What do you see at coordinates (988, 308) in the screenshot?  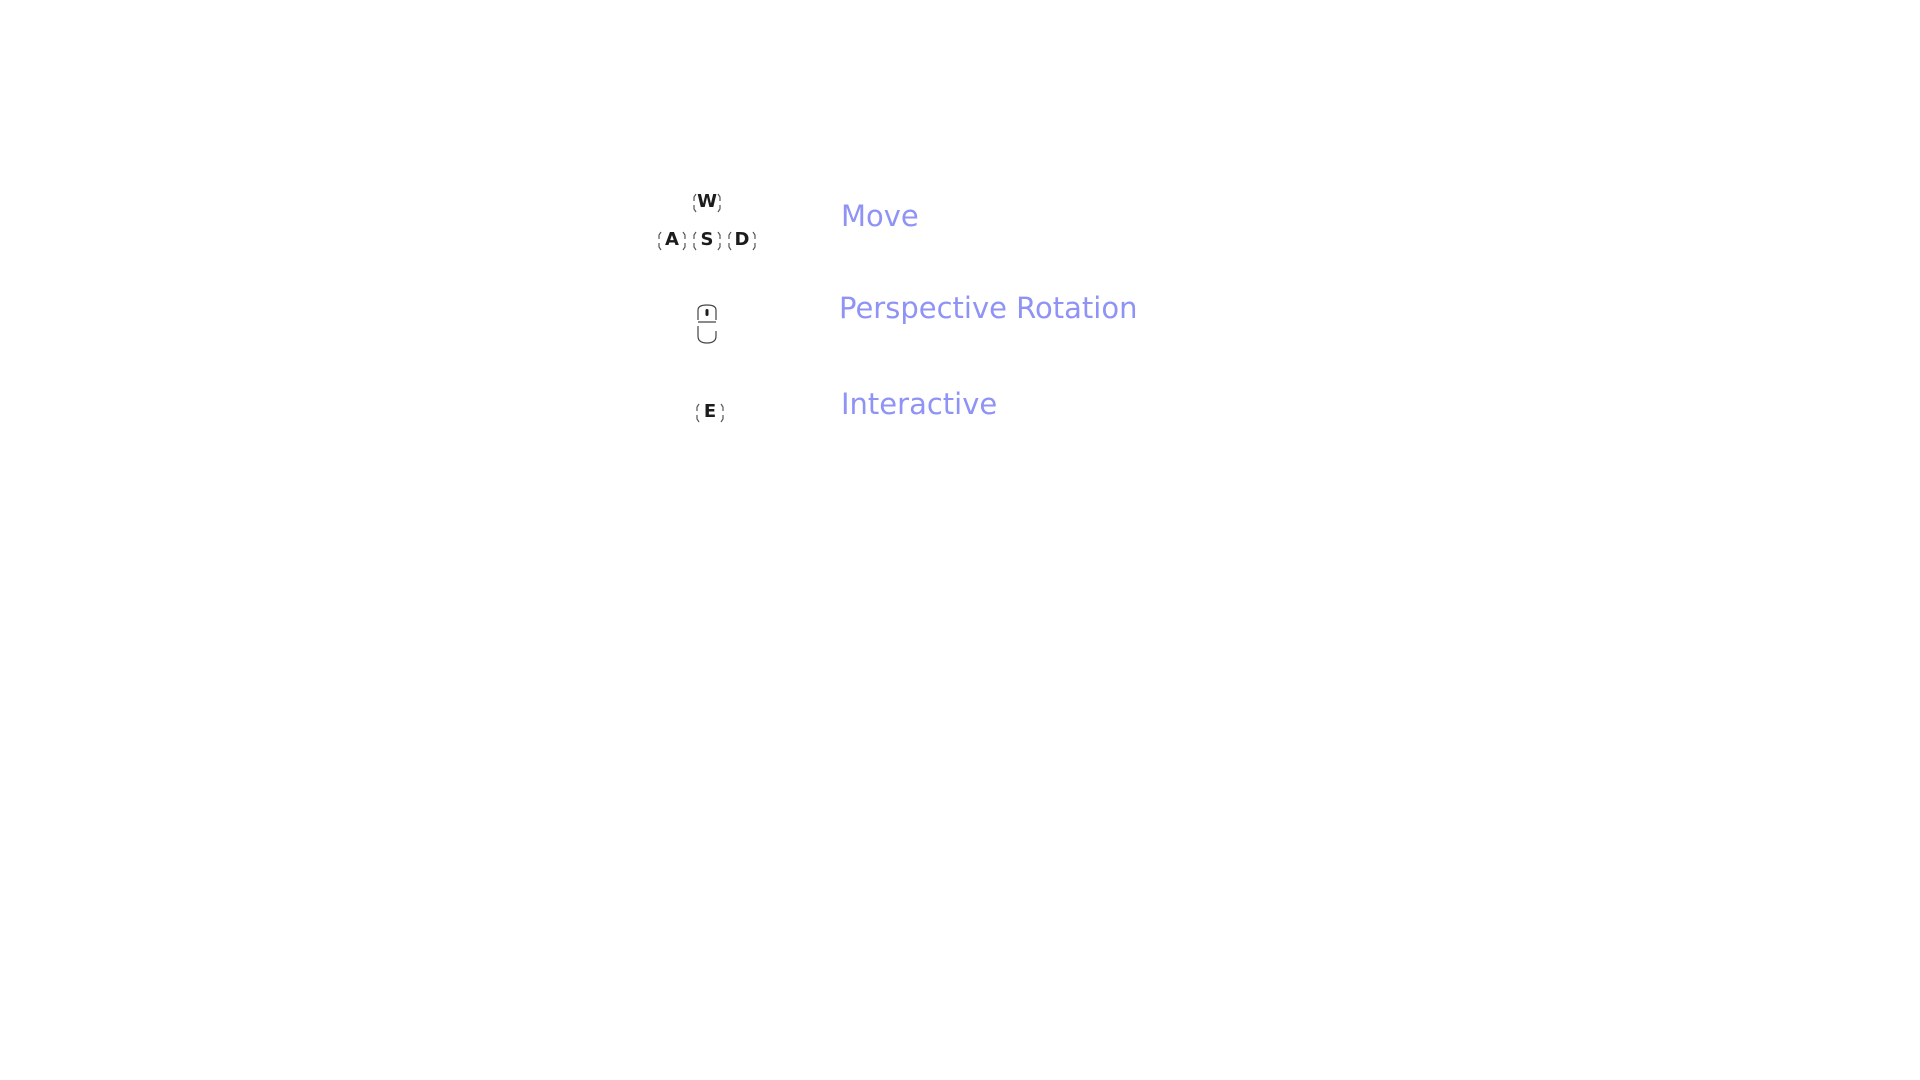 I see `perspective-rotation-label: Perspective Rotation` at bounding box center [988, 308].